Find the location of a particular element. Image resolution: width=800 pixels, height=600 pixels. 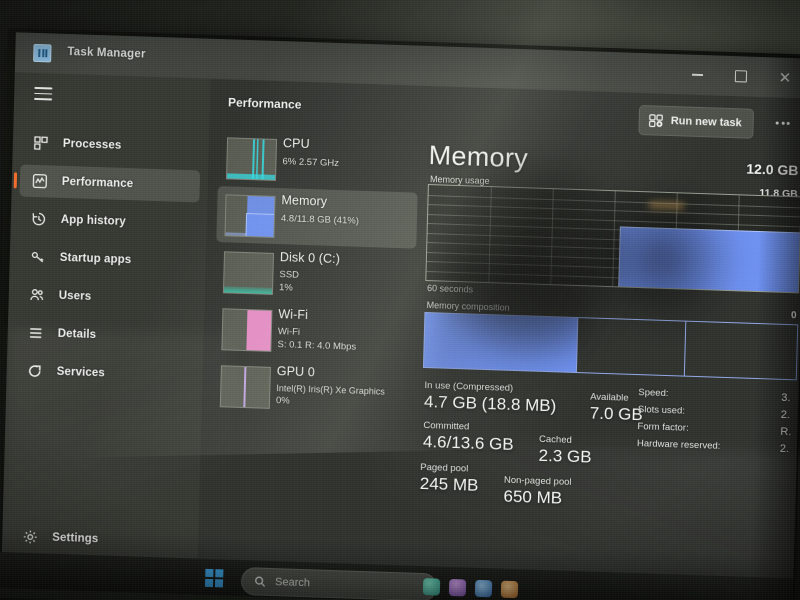

gear-icon is located at coordinates (30, 537).